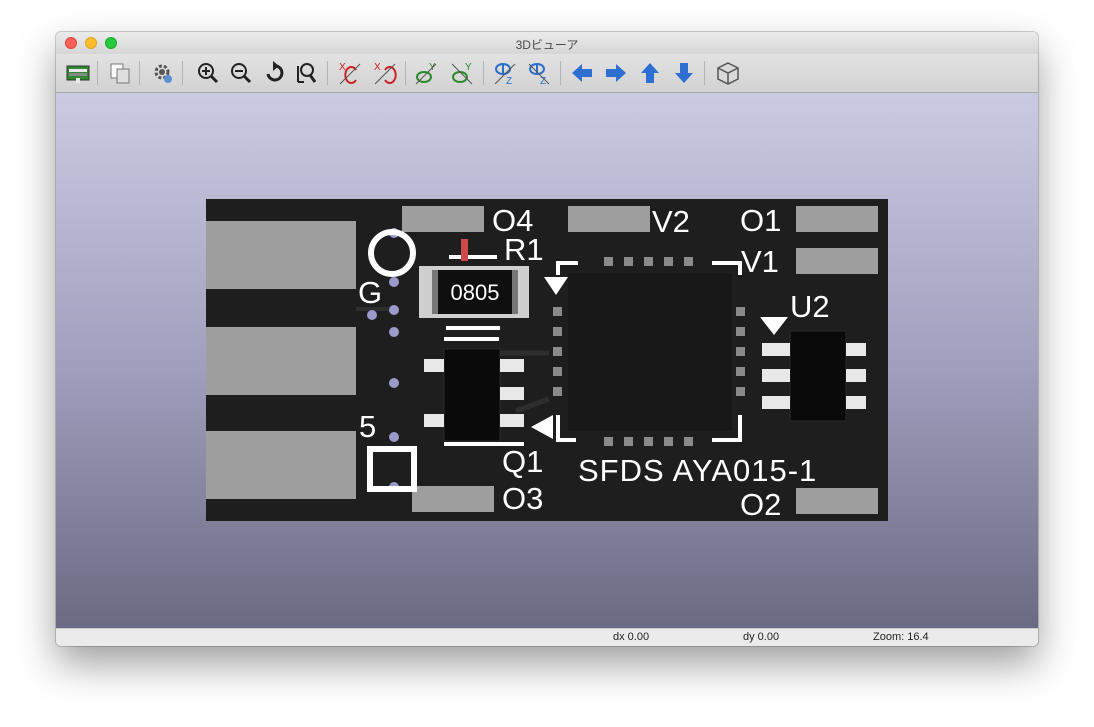 The image size is (1094, 727). I want to click on left-pad-bottom, so click(281, 465).